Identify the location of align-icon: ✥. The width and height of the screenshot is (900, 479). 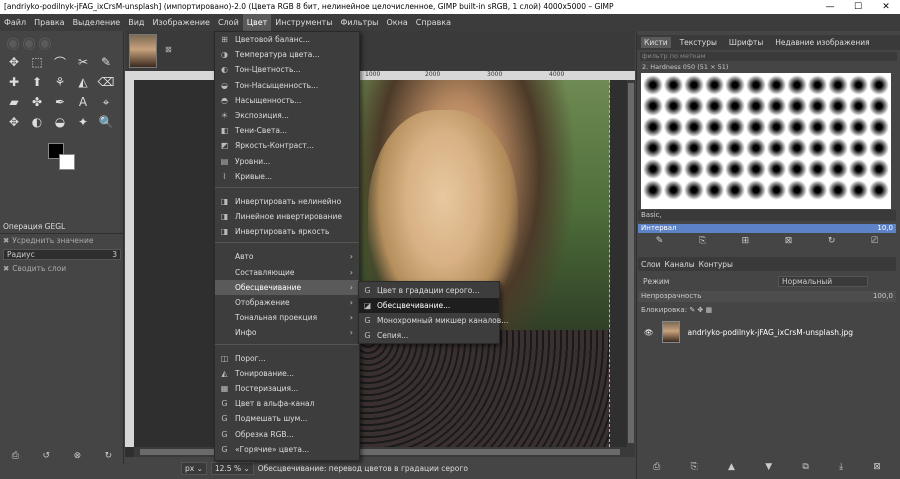
(14, 122).